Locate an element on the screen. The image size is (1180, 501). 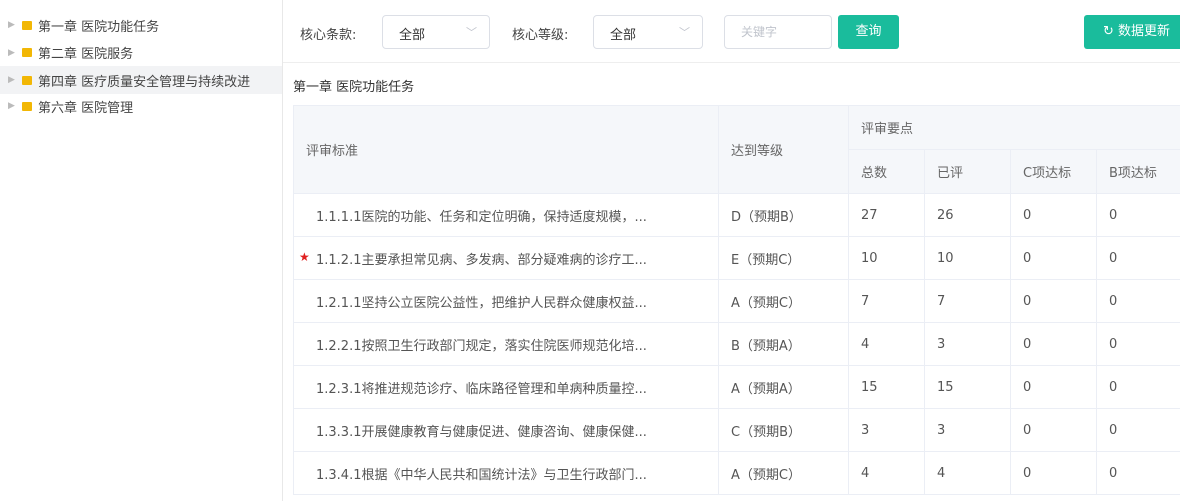
reviewed-cell: 7 is located at coordinates (967, 301).